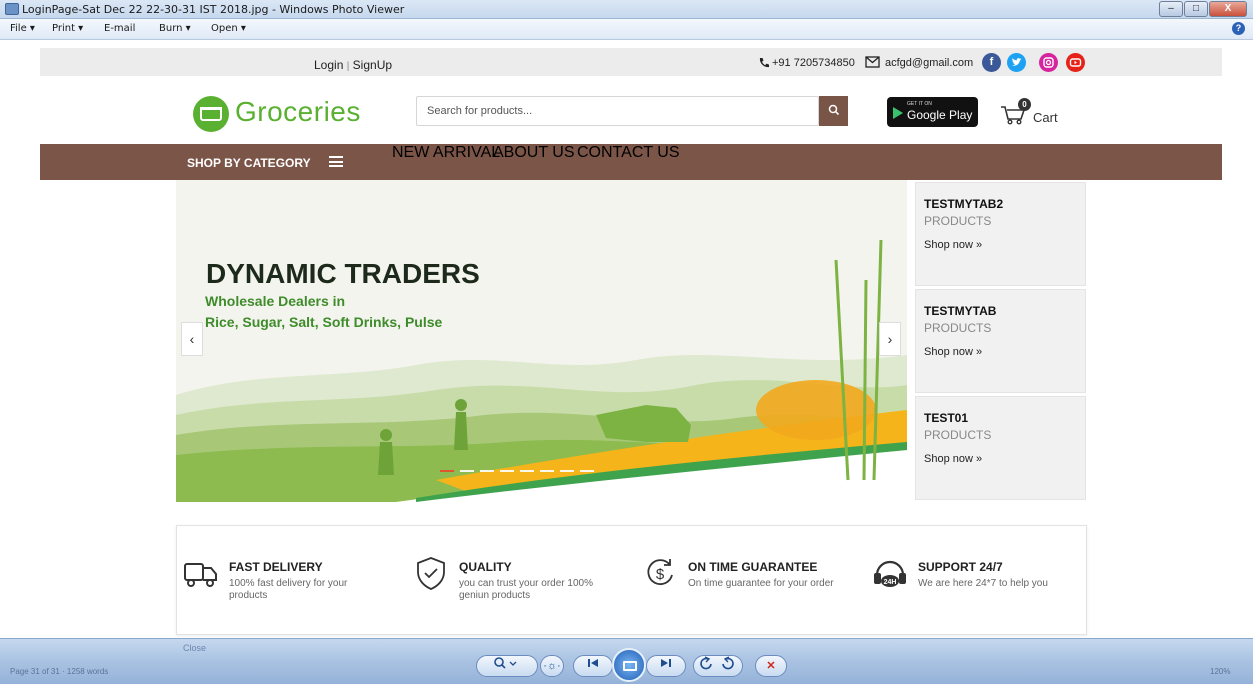  Describe the element at coordinates (890, 339) in the screenshot. I see `carousel-next-button: ›` at that location.